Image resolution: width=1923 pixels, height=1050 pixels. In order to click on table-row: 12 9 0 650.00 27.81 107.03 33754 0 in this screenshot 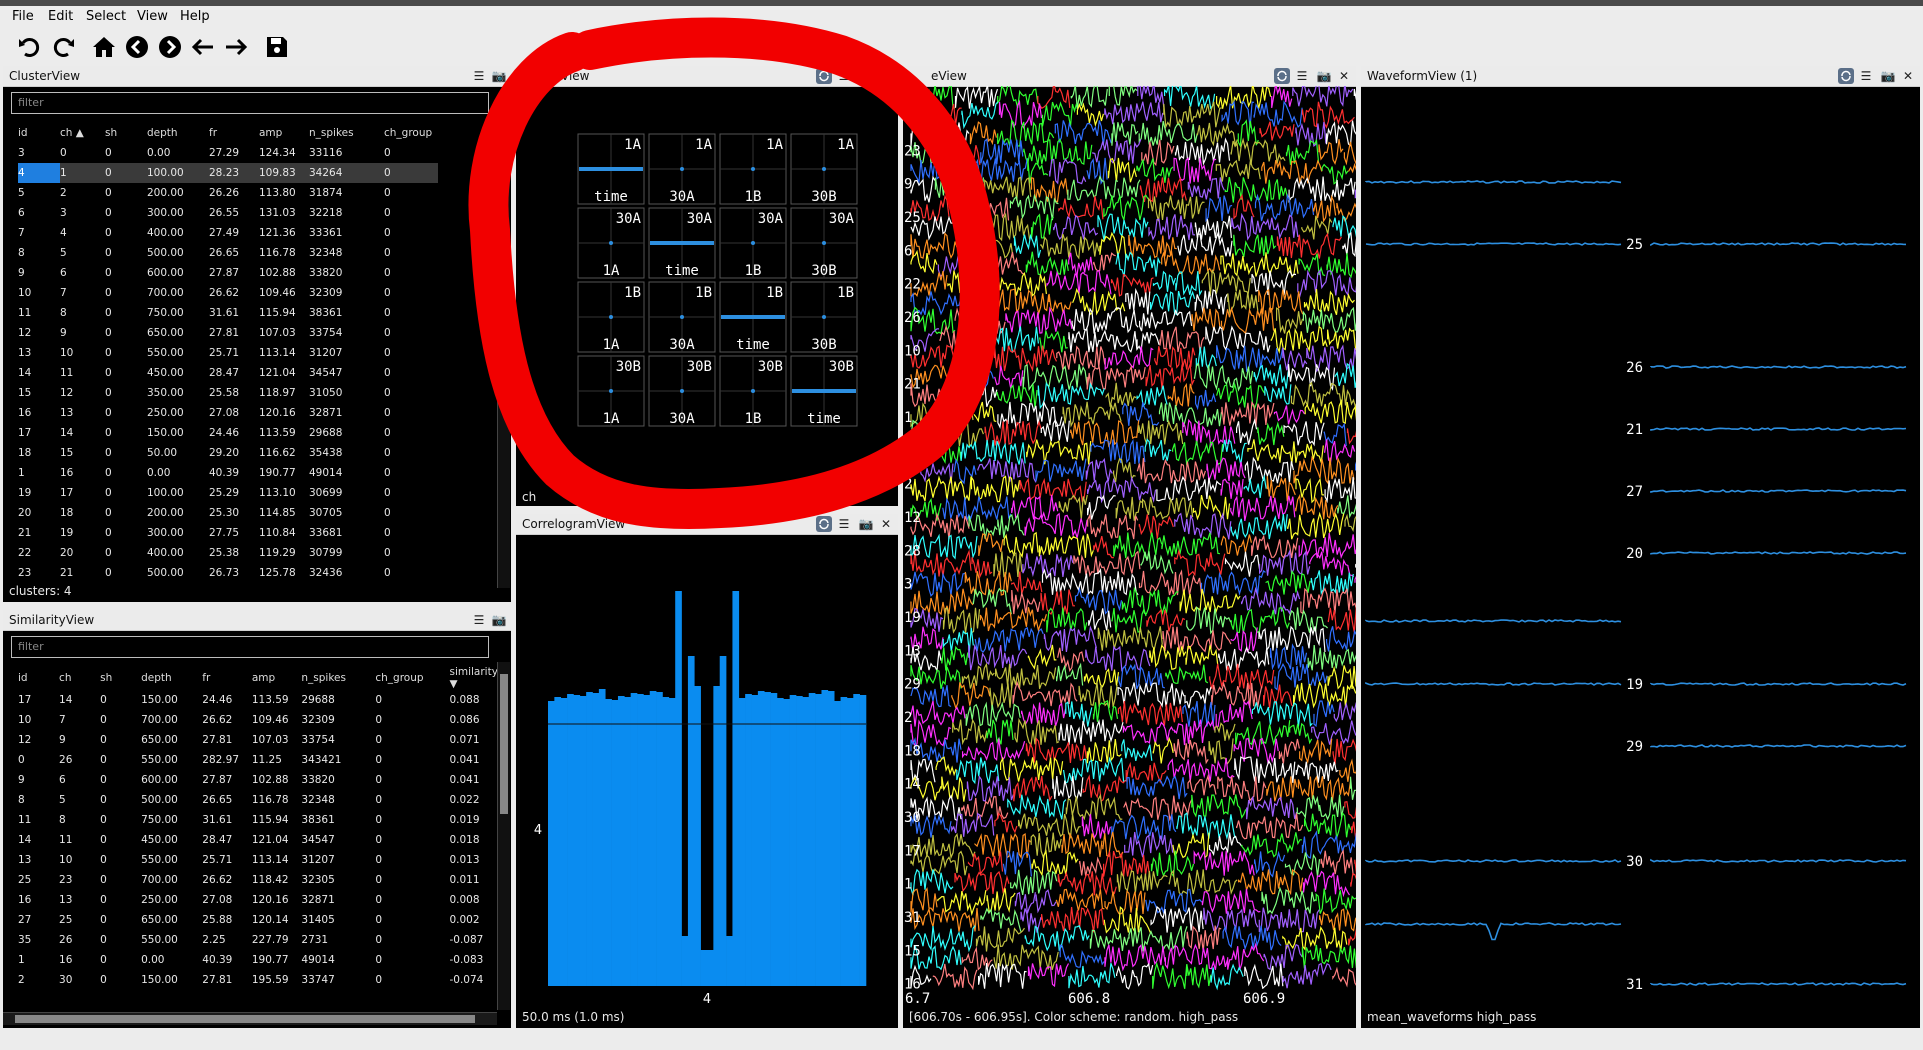, I will do `click(228, 333)`.